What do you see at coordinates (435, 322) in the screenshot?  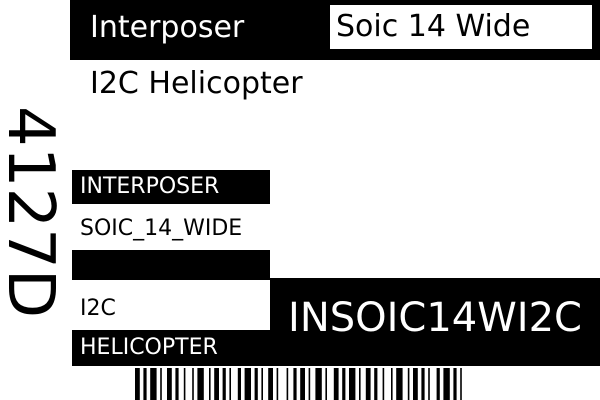 I see `part-code: INSOIC14WI2C` at bounding box center [435, 322].